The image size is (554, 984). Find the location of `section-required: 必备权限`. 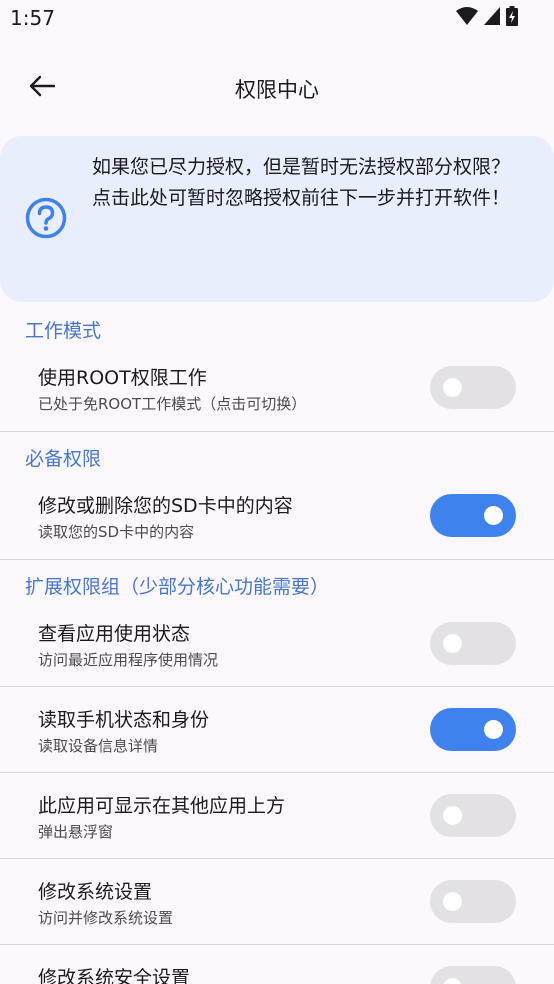

section-required: 必备权限 is located at coordinates (63, 459).